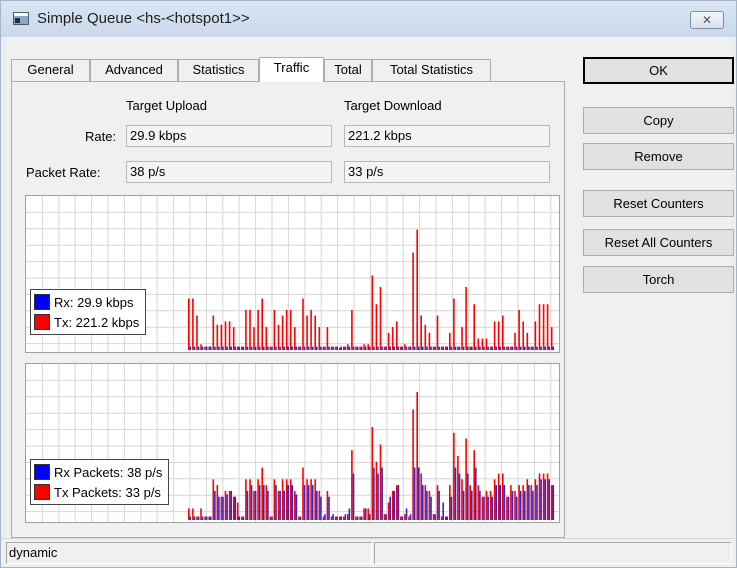  I want to click on rate-download-field: 221.2 kbps, so click(447, 136).